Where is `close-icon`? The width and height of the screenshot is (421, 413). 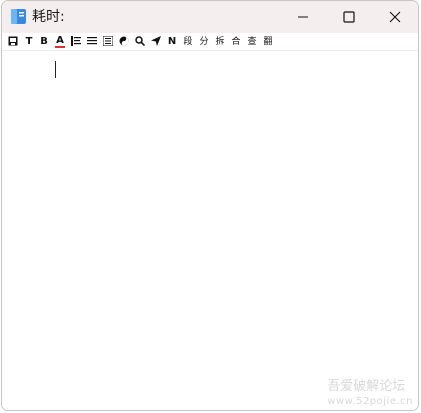 close-icon is located at coordinates (395, 17).